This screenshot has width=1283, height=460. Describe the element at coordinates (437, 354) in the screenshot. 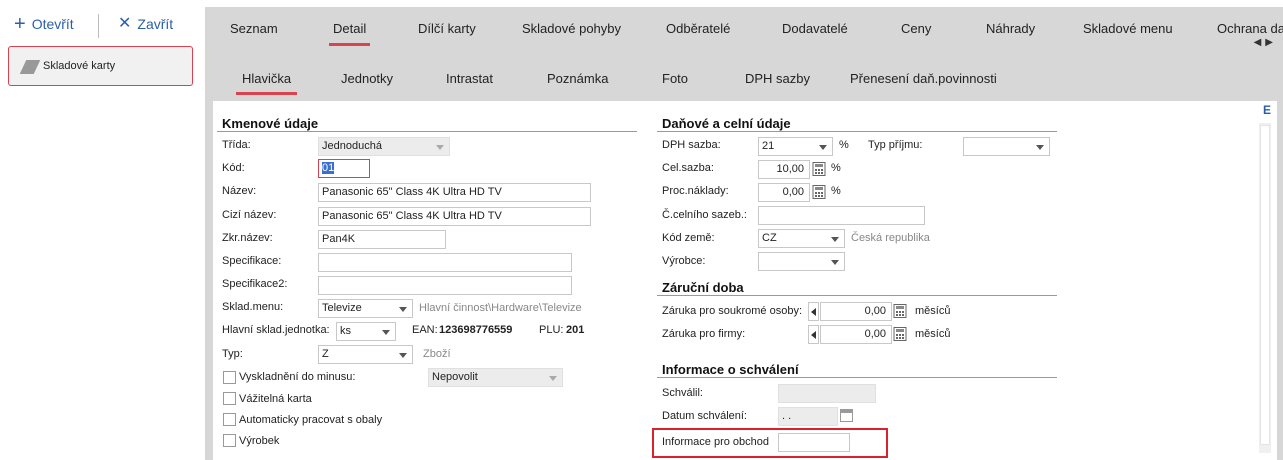

I see `typ-hint: Zboží` at that location.